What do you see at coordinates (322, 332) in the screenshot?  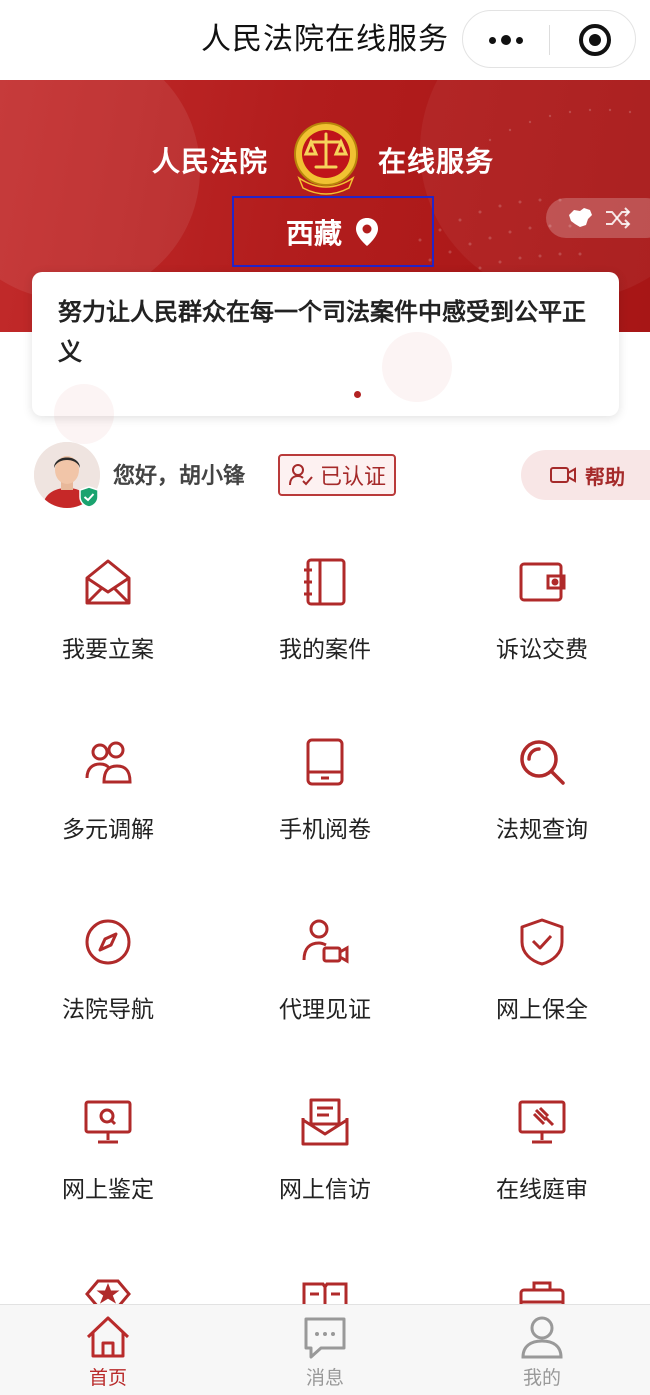 I see `slogan-text: 努力让人民群众在每一个司法案件中感受到公平正义` at bounding box center [322, 332].